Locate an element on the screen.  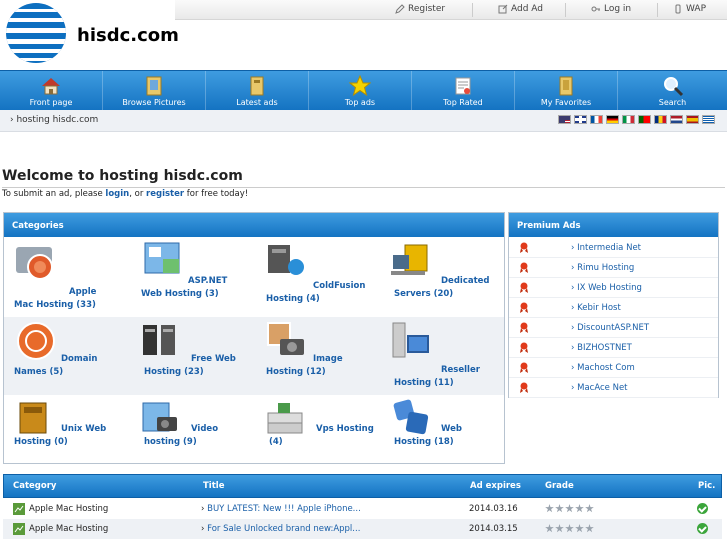
category-aspnet-web-hosting: ASP.NET Web Hosting (3) is located at coordinates (191, 277).